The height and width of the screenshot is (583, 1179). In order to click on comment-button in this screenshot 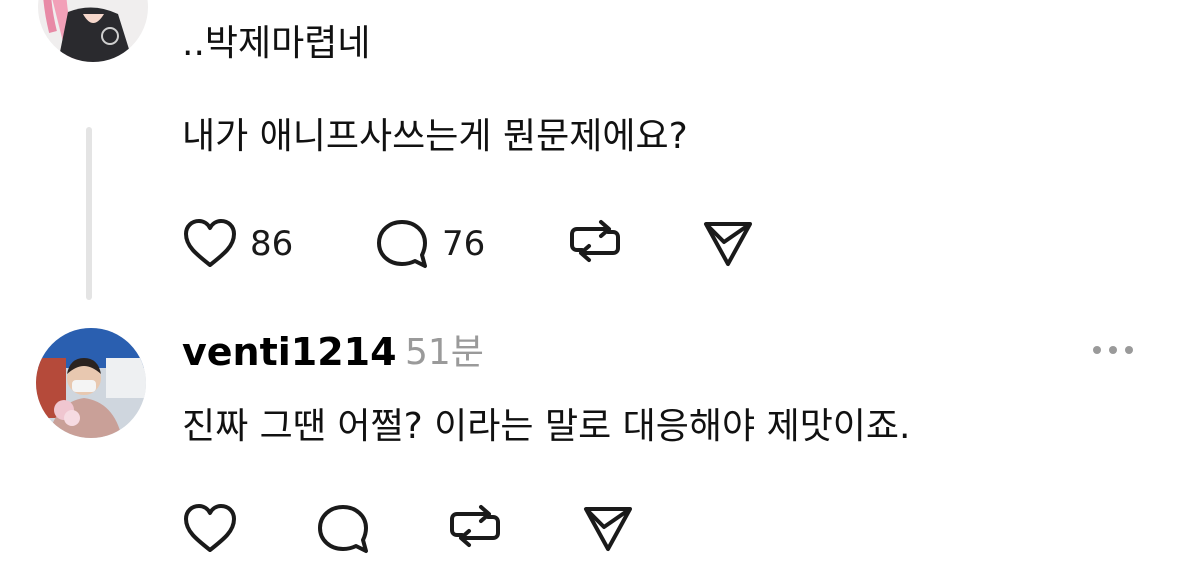, I will do `click(343, 529)`.